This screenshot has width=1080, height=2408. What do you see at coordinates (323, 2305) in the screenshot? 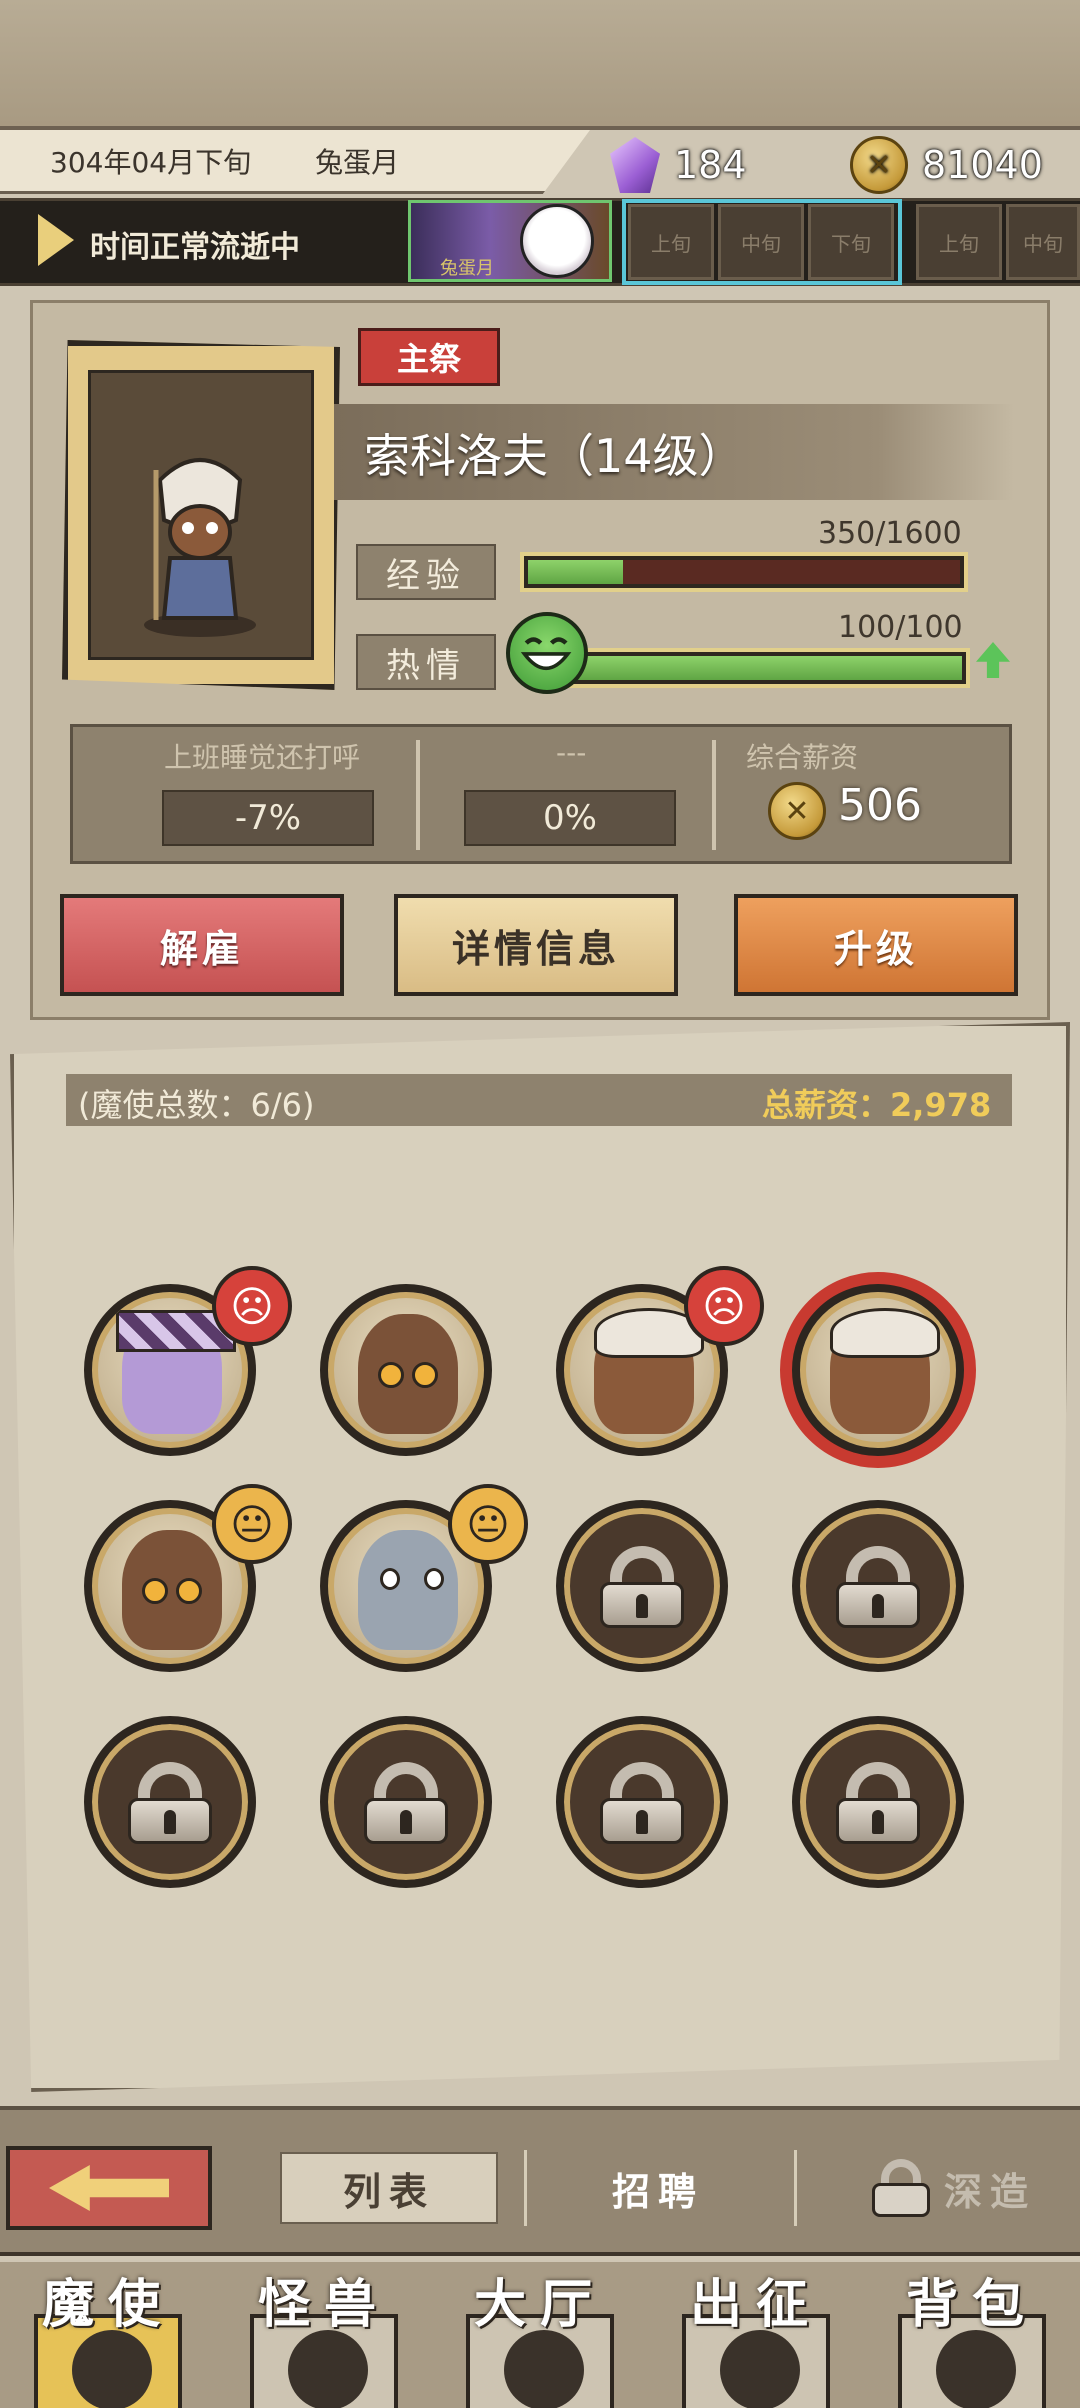
I see `nav-label: 怪兽` at bounding box center [323, 2305].